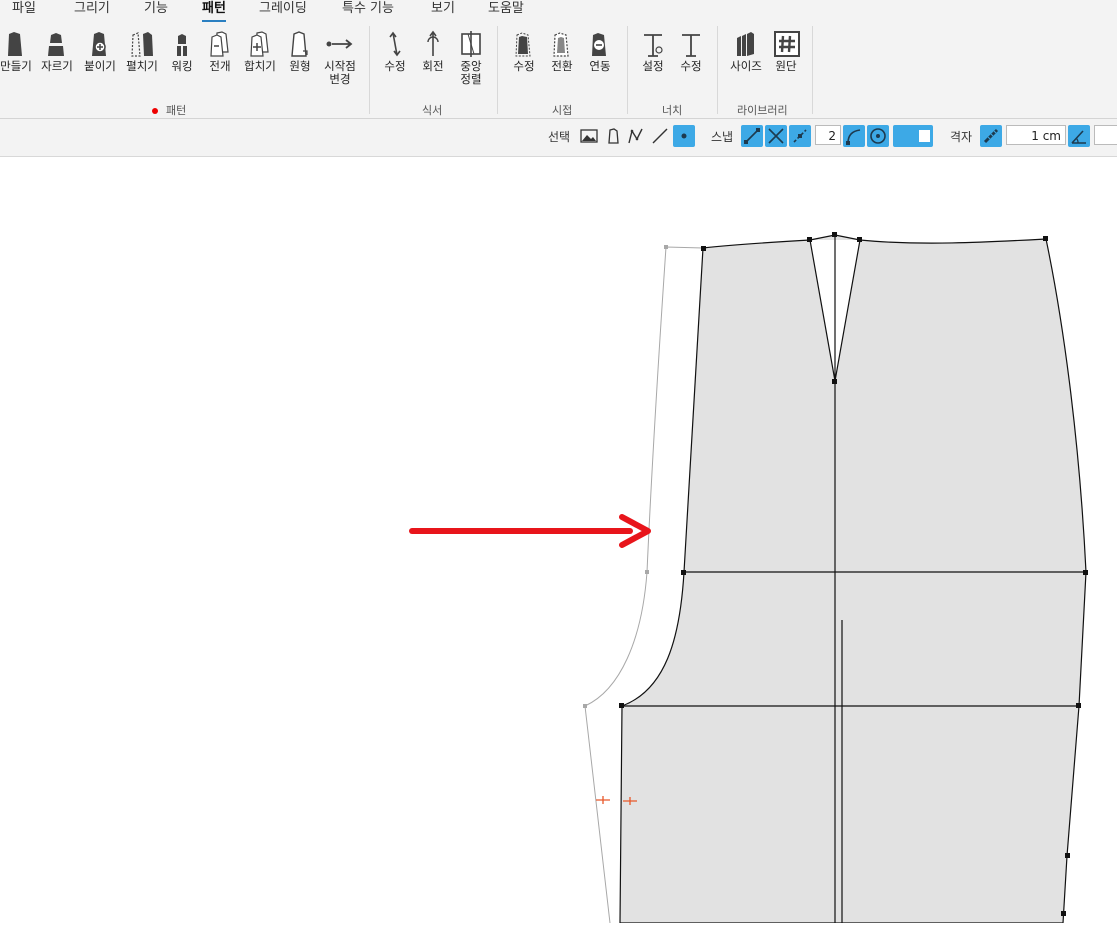  What do you see at coordinates (471, 44) in the screenshot?
I see `grain-center-align-icon` at bounding box center [471, 44].